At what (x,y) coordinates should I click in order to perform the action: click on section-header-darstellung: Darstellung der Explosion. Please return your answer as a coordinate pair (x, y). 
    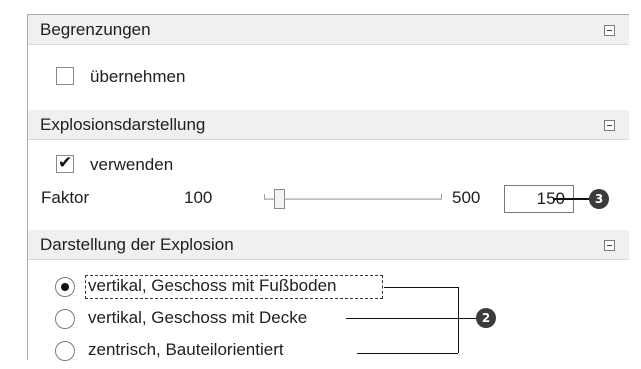
    Looking at the image, I should click on (328, 245).